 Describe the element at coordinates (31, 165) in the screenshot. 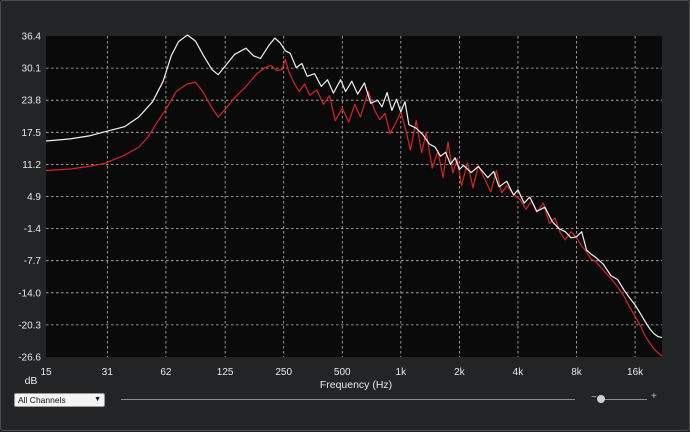

I see `y-tick-label: 11.2` at that location.